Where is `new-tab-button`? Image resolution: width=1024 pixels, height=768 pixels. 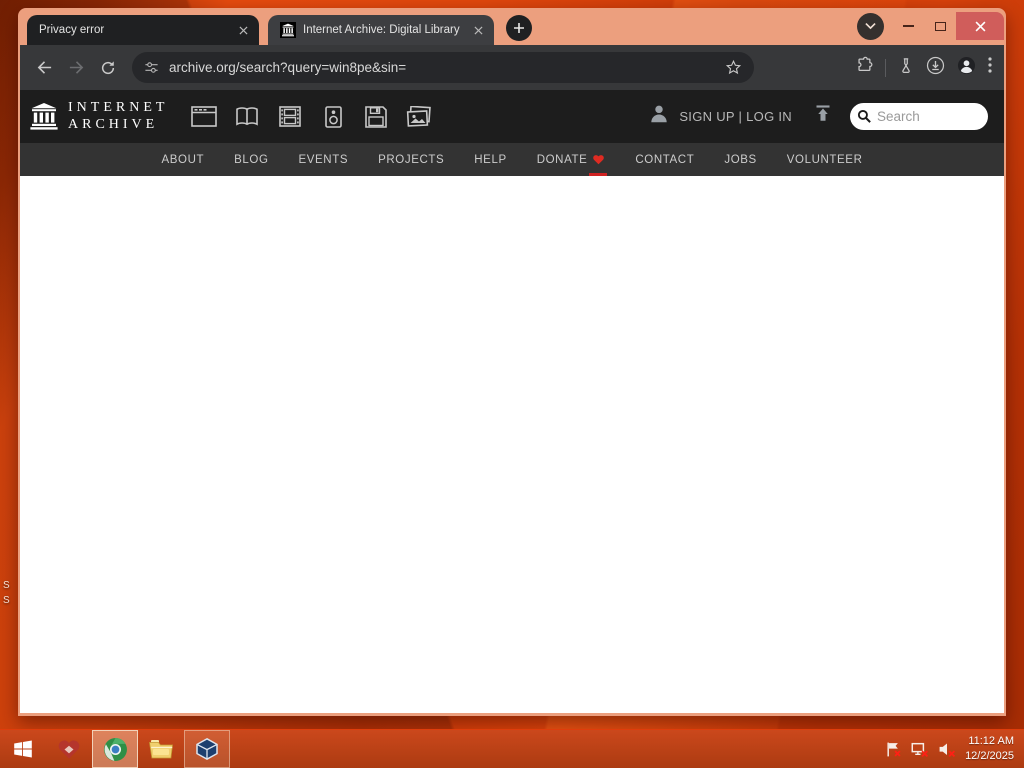 new-tab-button is located at coordinates (519, 28).